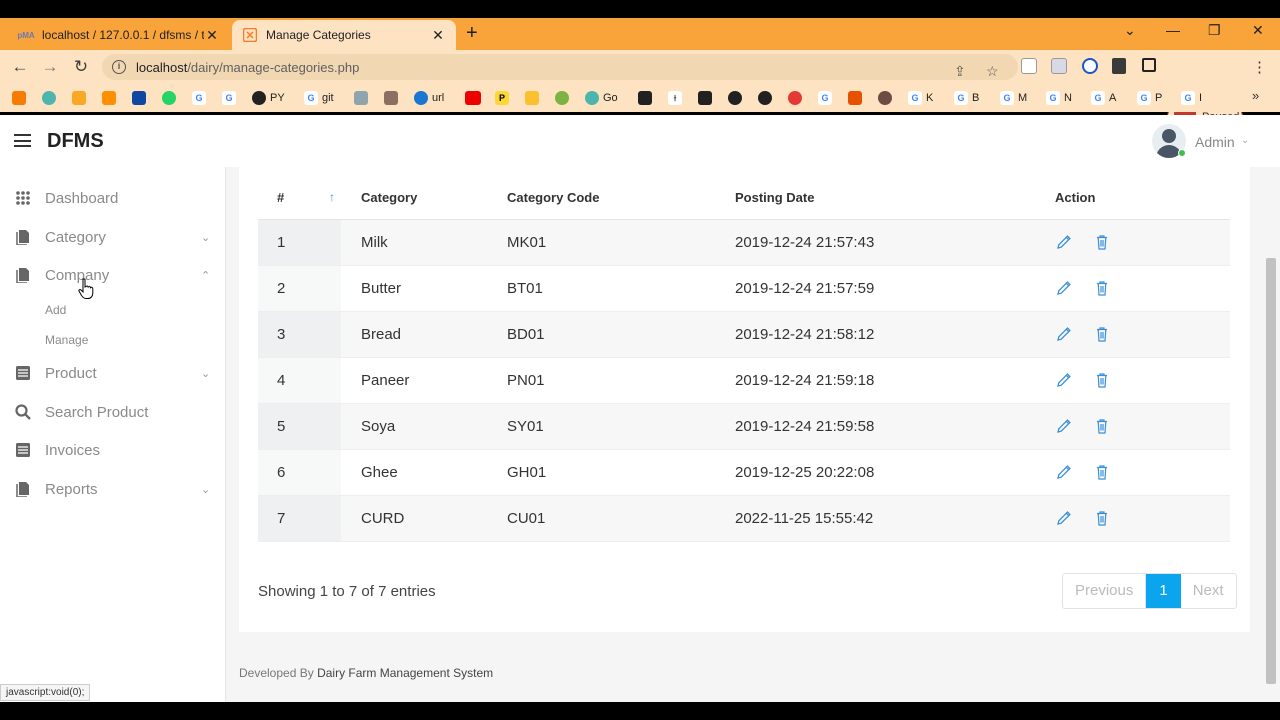  What do you see at coordinates (81, 67) in the screenshot?
I see `reload-button: ↻` at bounding box center [81, 67].